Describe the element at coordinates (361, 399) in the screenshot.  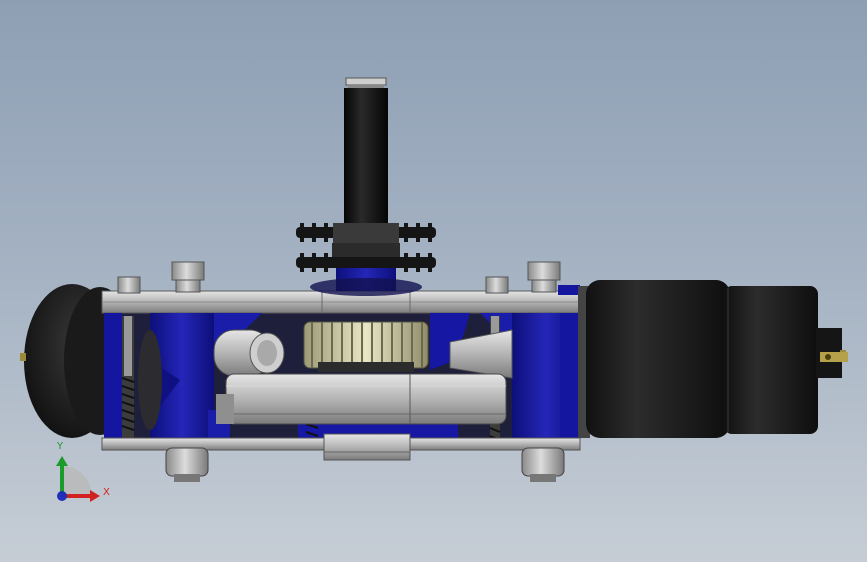
I see `belt-pulley` at that location.